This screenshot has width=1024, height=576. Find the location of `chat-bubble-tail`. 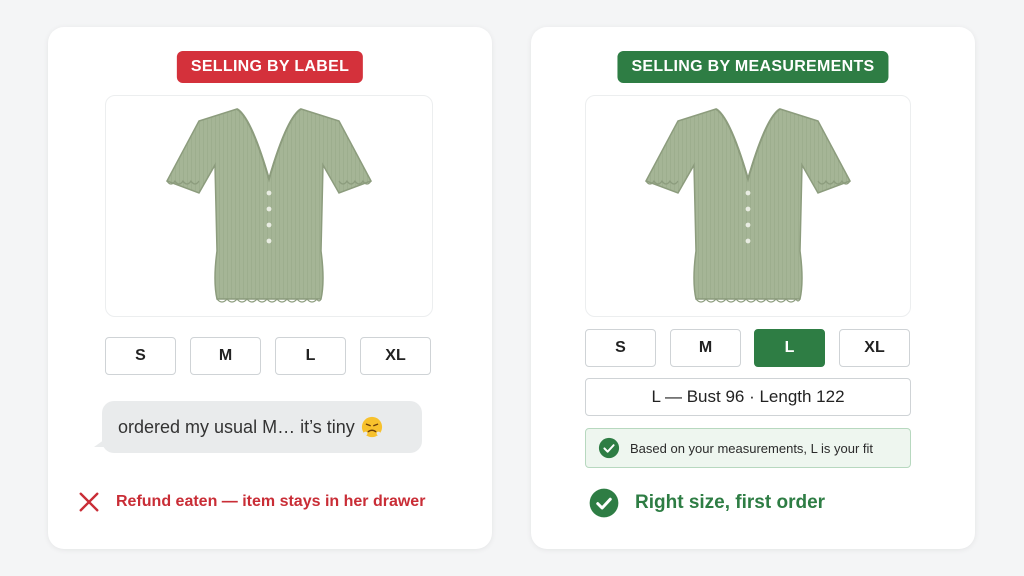

chat-bubble-tail is located at coordinates (101, 442).